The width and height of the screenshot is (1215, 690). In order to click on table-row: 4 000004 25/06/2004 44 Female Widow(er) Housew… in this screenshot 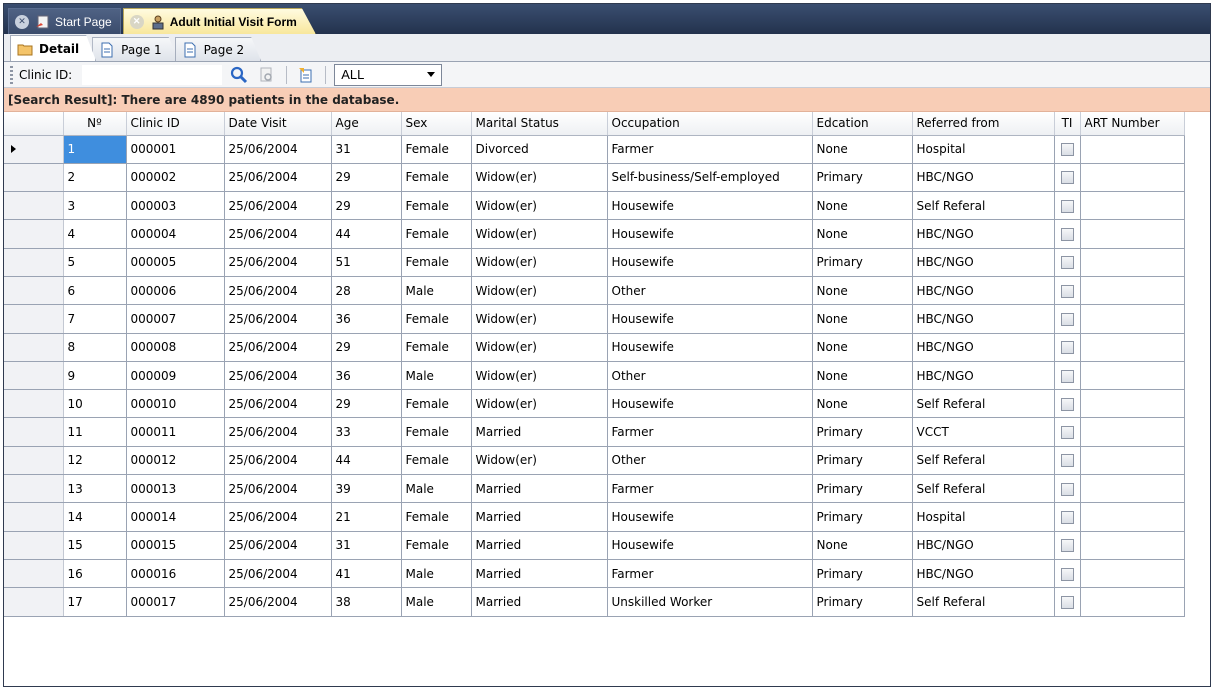, I will do `click(594, 234)`.